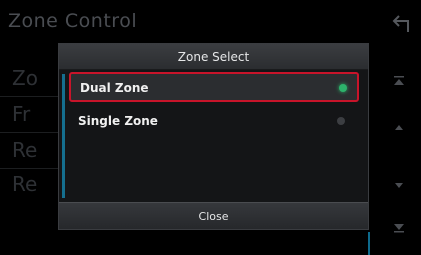 The image size is (421, 255). Describe the element at coordinates (214, 87) in the screenshot. I see `option-dual-zone: Dual Zone` at that location.